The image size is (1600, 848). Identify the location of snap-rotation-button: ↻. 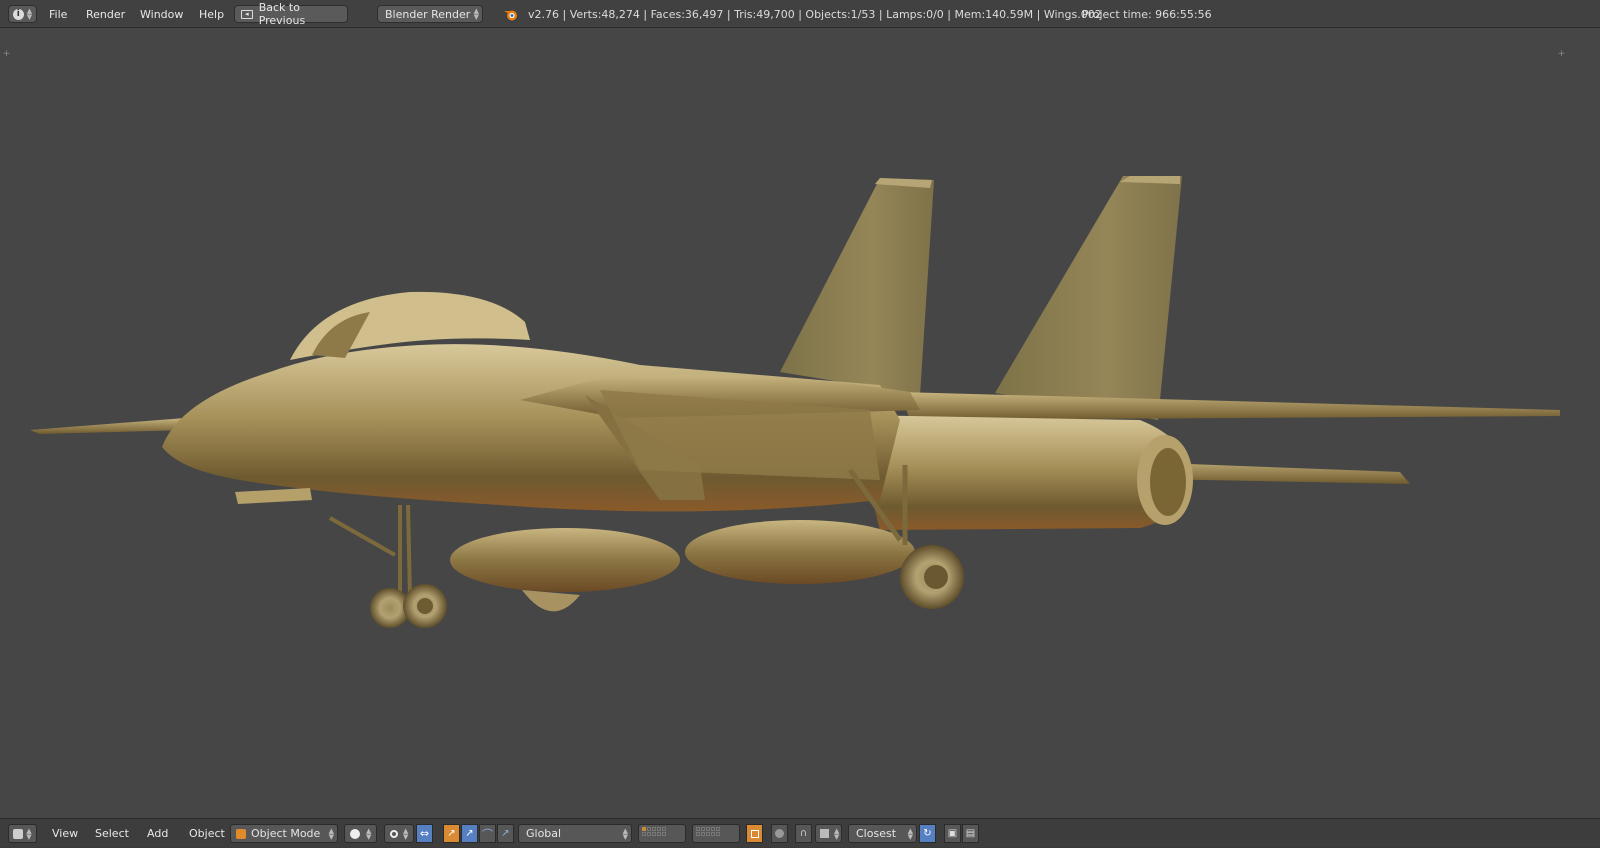
(927, 833).